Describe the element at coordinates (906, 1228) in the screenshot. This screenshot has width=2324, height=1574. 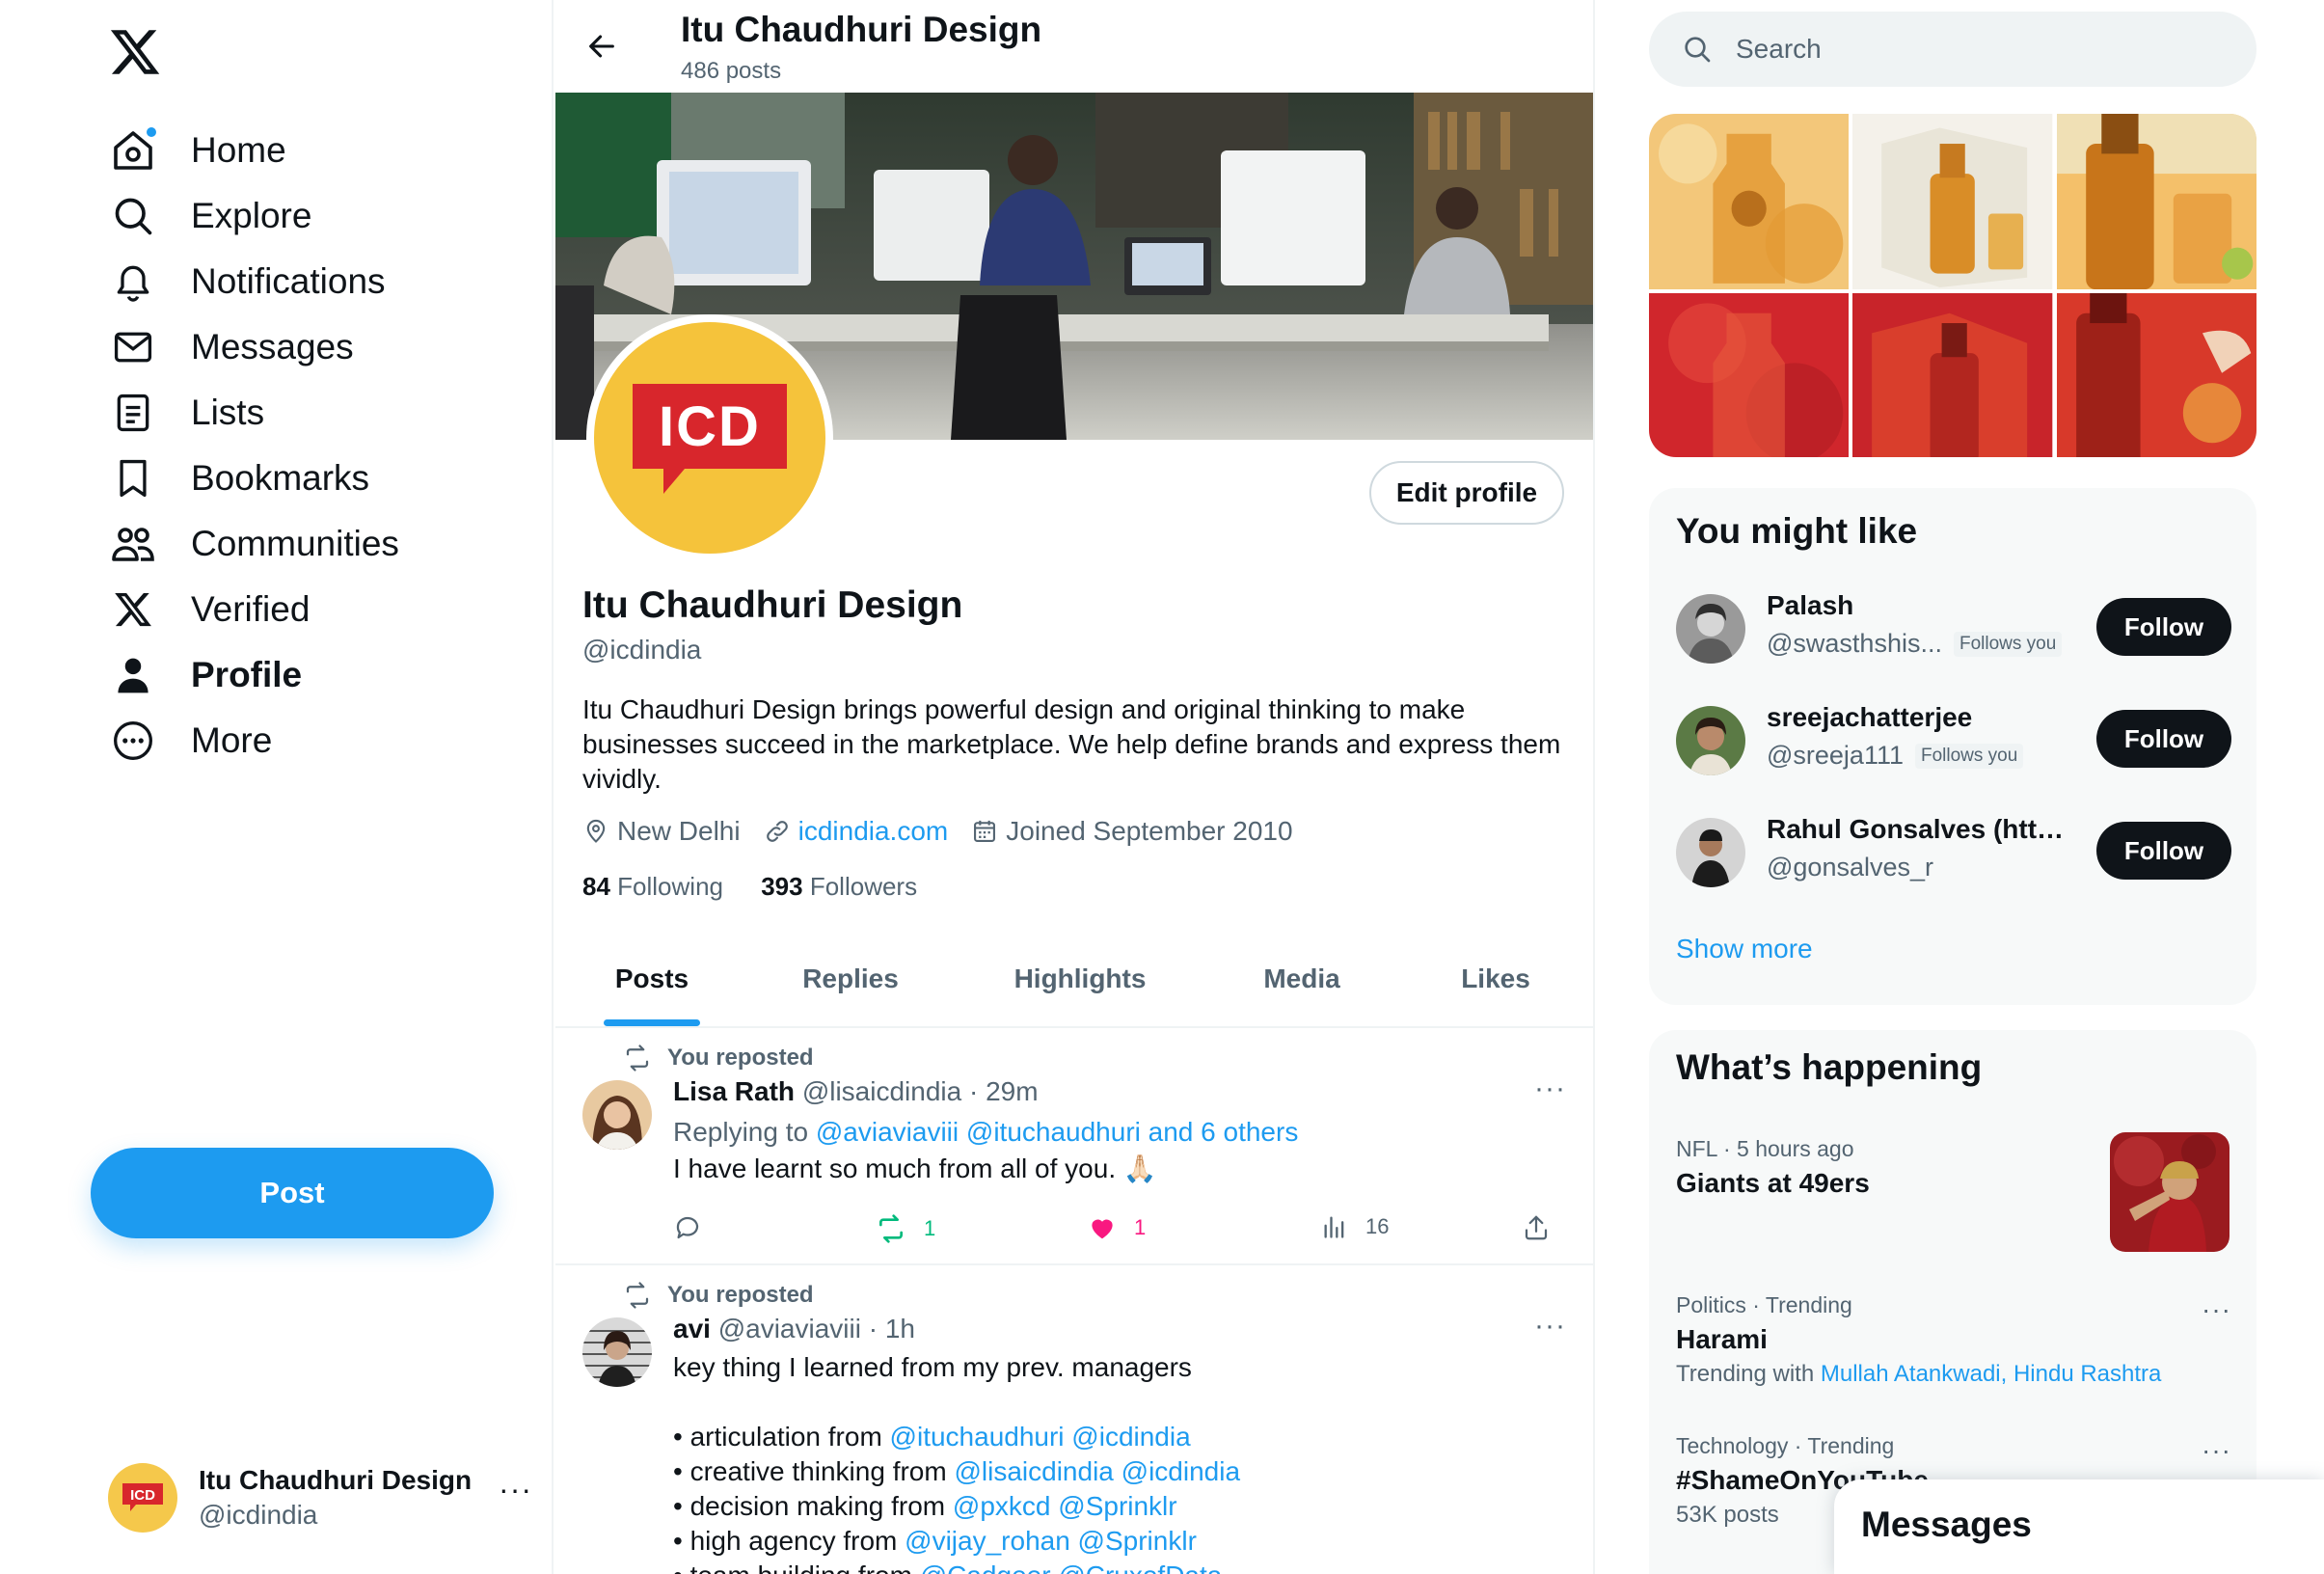
I see `retweet-button: 1` at that location.